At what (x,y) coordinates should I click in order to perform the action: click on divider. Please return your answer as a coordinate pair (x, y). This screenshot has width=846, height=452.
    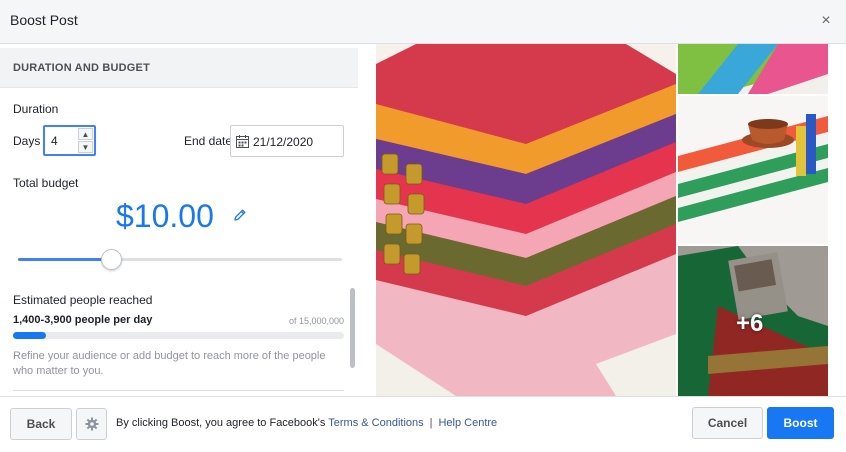
    Looking at the image, I should click on (178, 390).